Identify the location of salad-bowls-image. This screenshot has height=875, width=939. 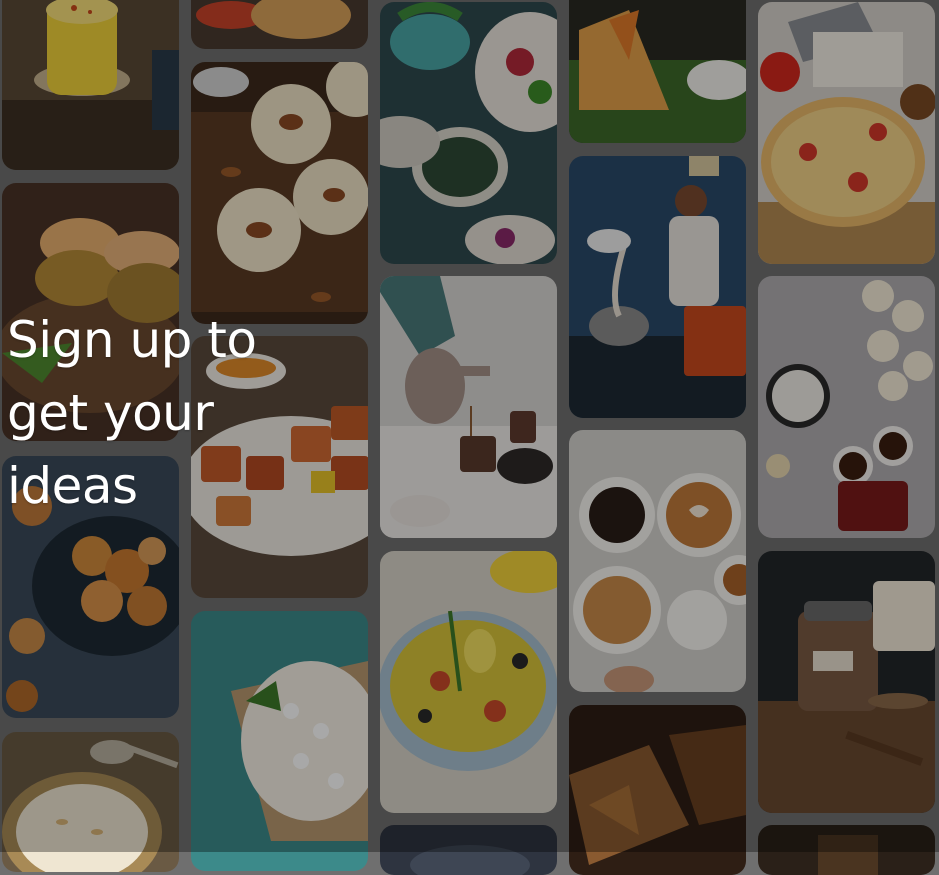
(468, 133).